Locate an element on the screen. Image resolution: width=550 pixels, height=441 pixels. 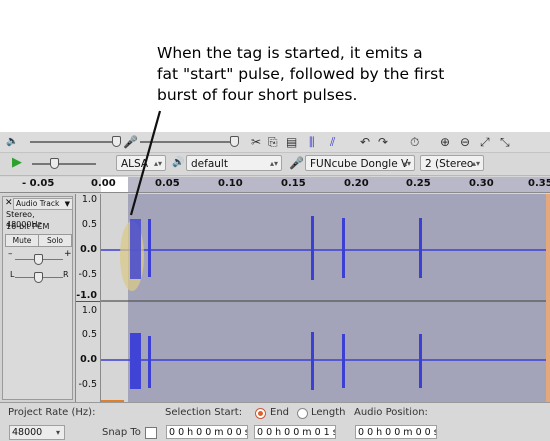
playback-meter is located at coordinates (72, 142).